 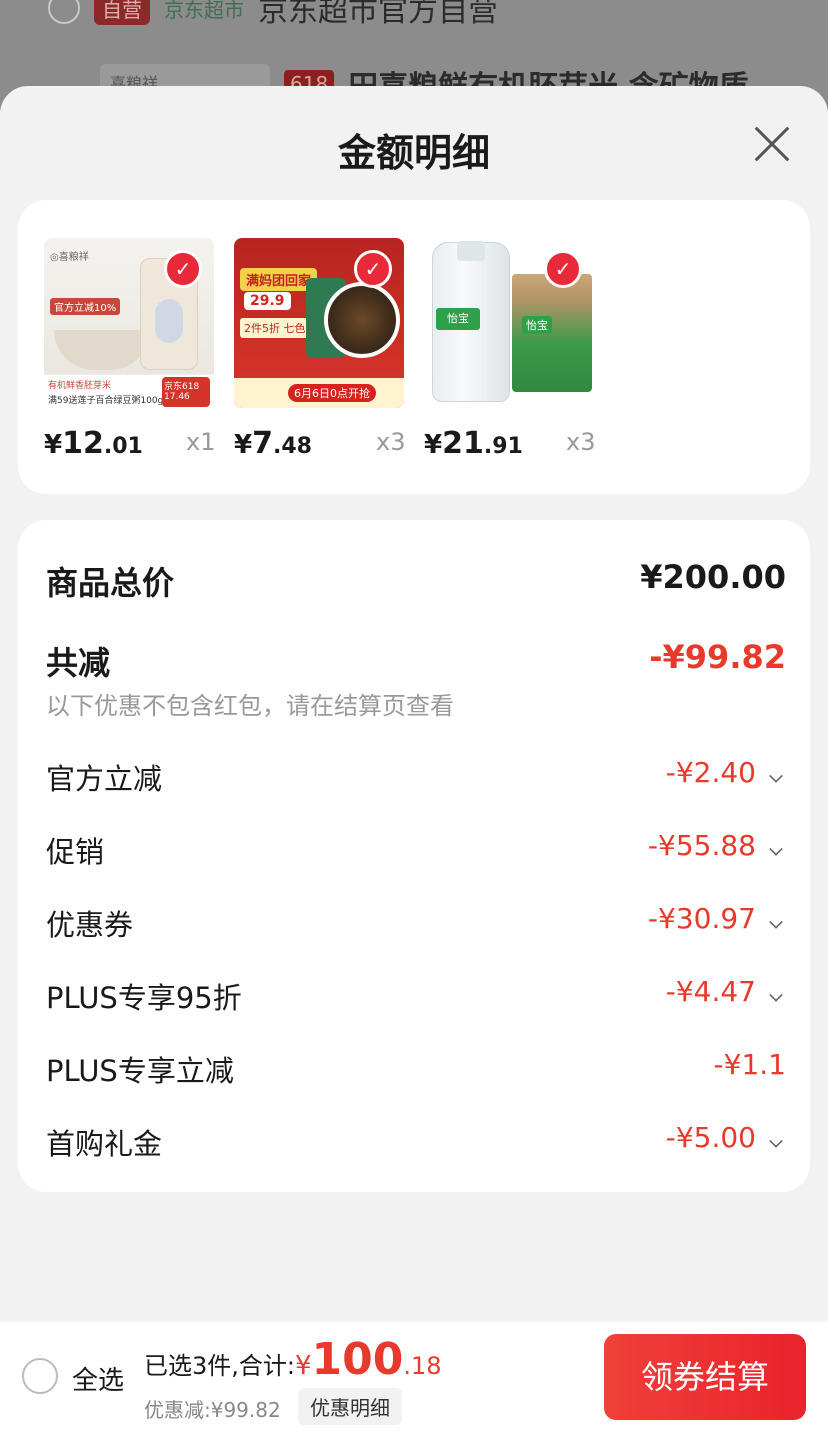 What do you see at coordinates (83, 443) in the screenshot?
I see `price-integer: 12` at bounding box center [83, 443].